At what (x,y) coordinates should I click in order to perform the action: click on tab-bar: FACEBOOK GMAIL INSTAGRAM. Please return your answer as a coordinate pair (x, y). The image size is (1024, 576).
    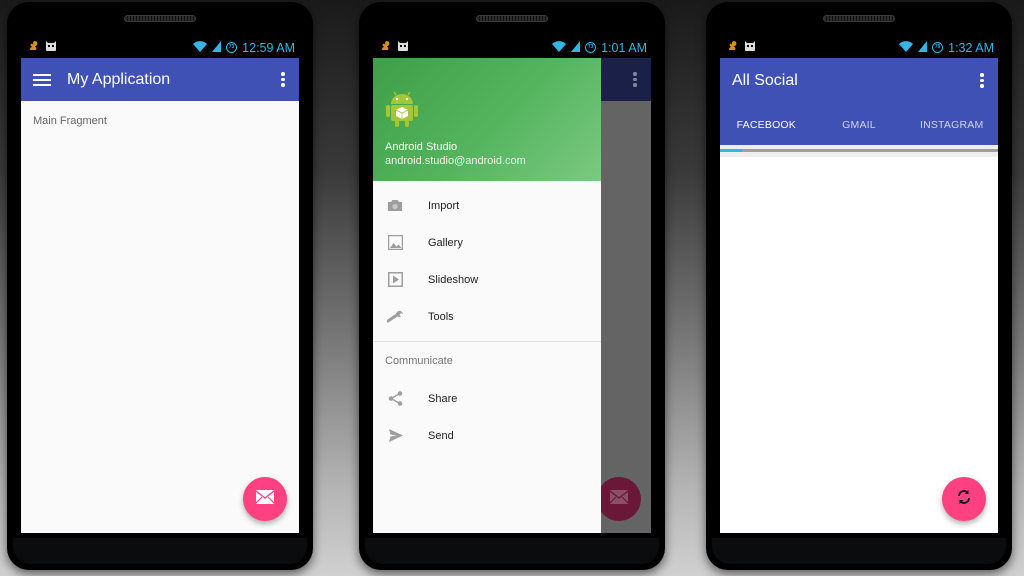
    Looking at the image, I should click on (859, 125).